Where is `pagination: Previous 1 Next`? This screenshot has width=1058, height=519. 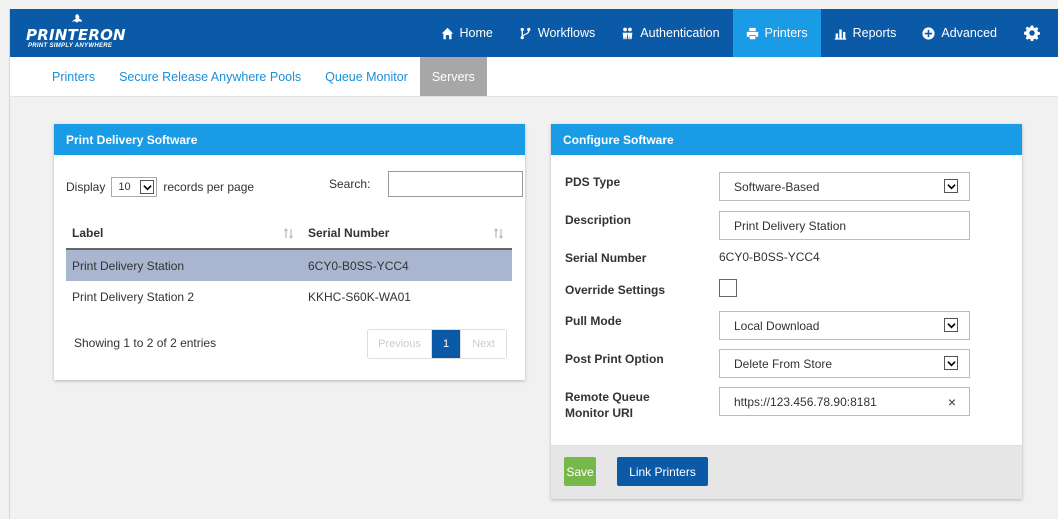
pagination: Previous 1 Next is located at coordinates (437, 344).